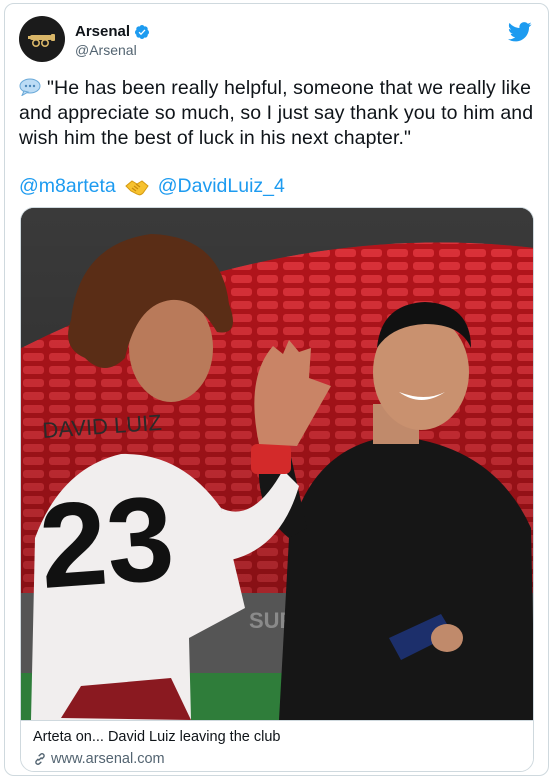 The image size is (553, 779). I want to click on verified-badge-icon, so click(142, 31).